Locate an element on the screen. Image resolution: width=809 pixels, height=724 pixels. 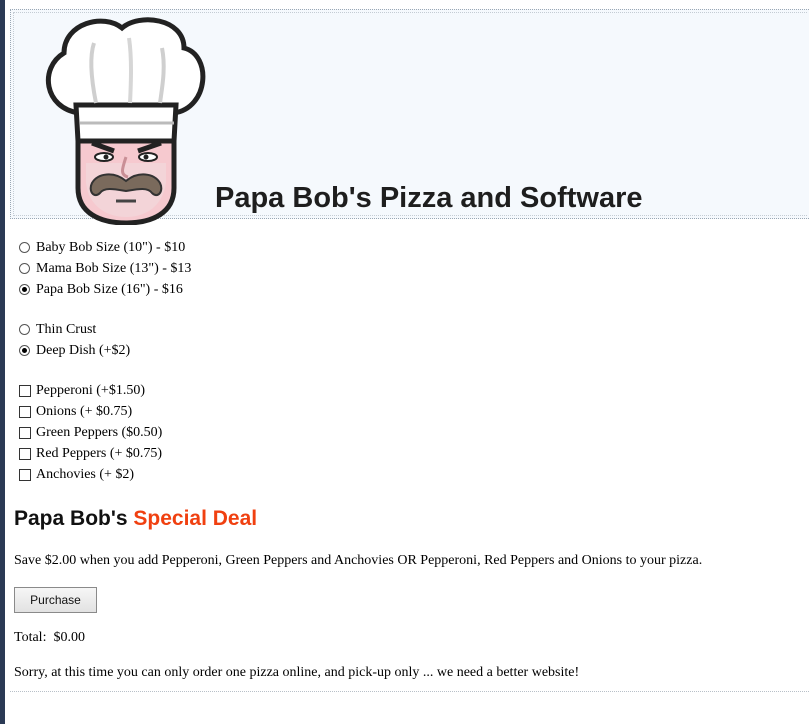
order-total: Total: $0.00 is located at coordinates (49, 637).